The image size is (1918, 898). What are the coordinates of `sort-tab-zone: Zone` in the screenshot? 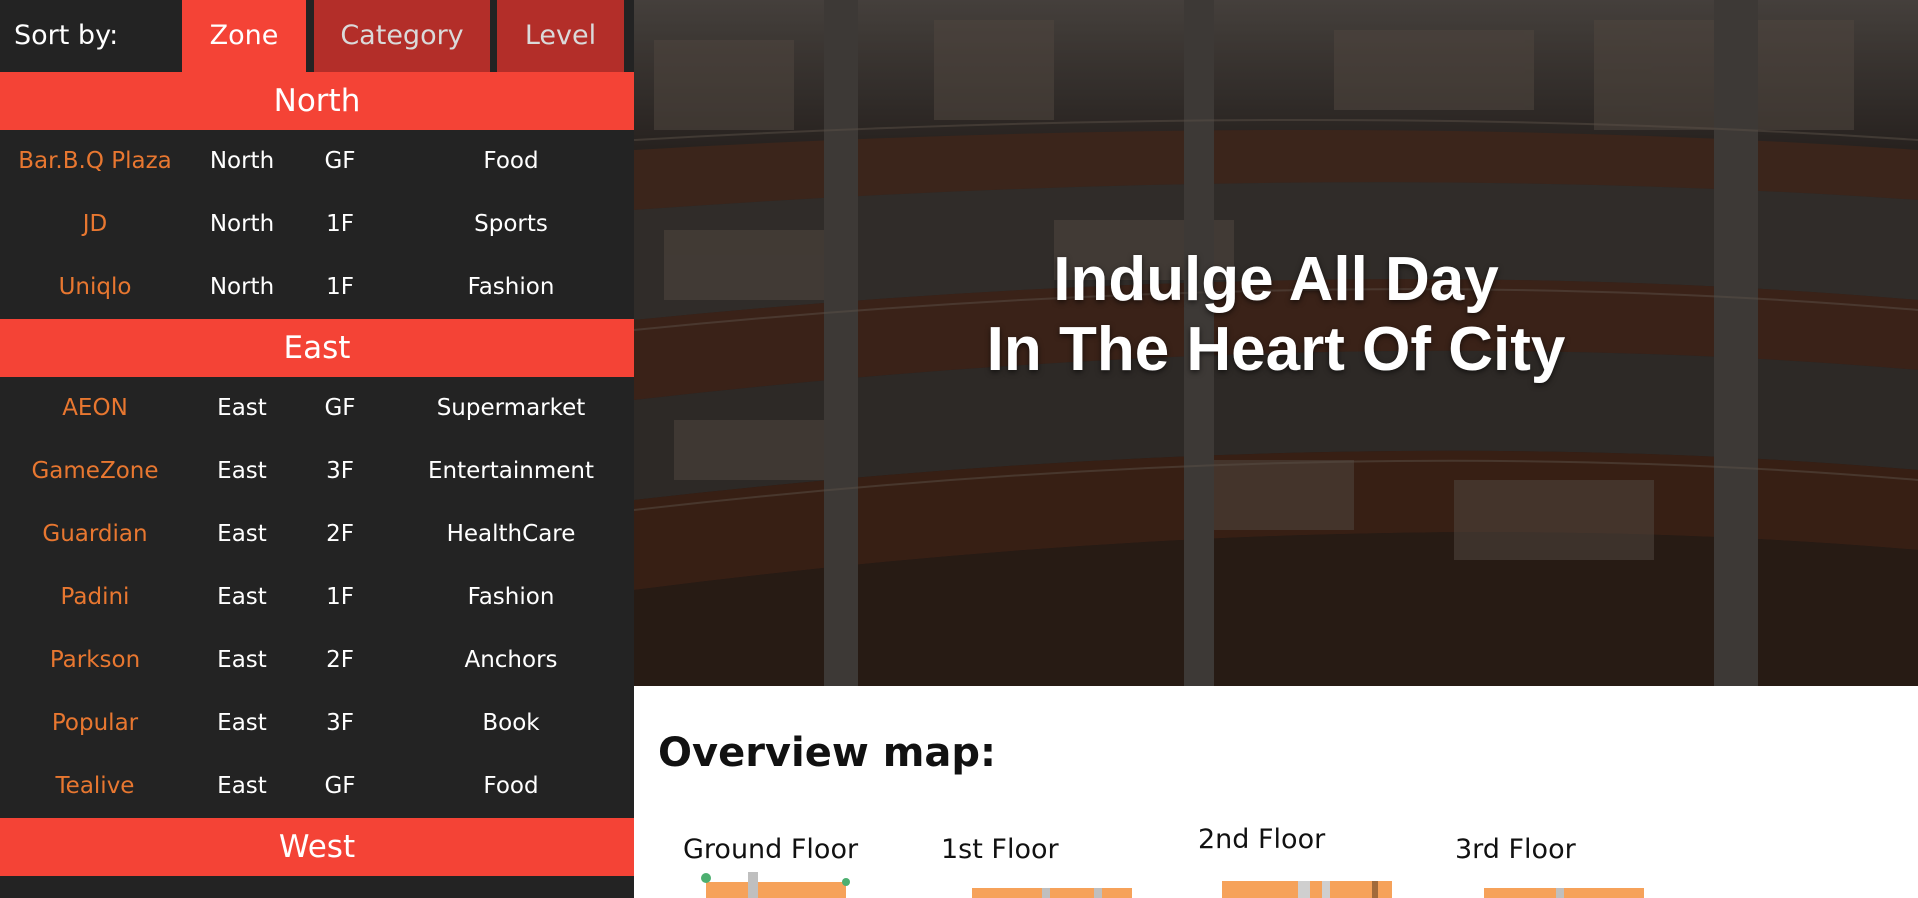 It's located at (244, 36).